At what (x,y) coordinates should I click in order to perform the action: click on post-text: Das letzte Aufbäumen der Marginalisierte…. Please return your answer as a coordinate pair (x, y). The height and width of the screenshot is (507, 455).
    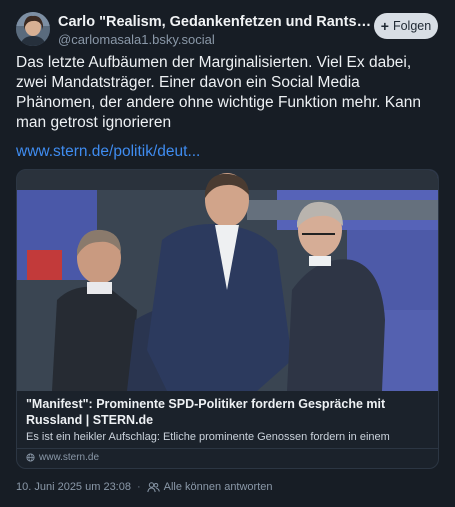
    Looking at the image, I should click on (218, 92).